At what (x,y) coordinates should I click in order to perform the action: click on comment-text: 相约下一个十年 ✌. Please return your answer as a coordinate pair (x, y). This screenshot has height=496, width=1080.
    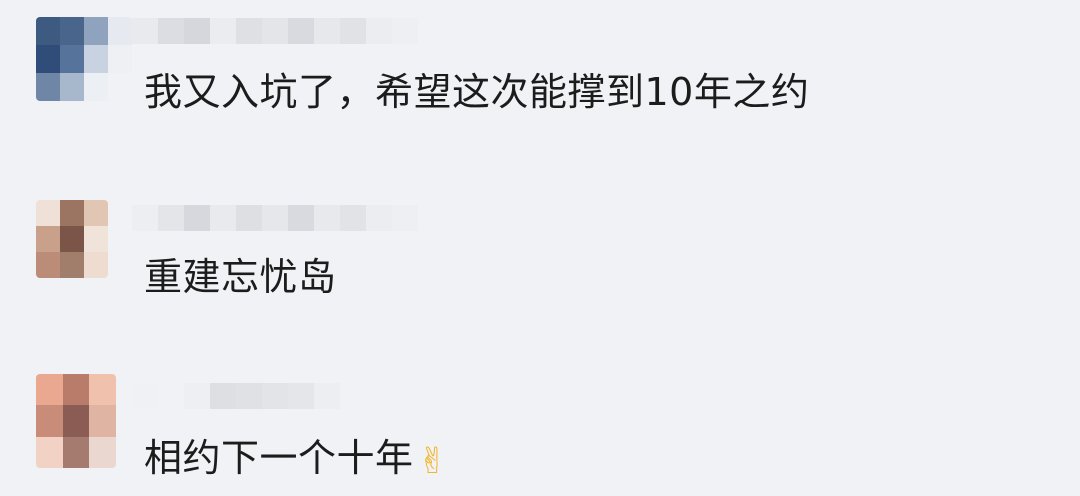
    Looking at the image, I should click on (296, 460).